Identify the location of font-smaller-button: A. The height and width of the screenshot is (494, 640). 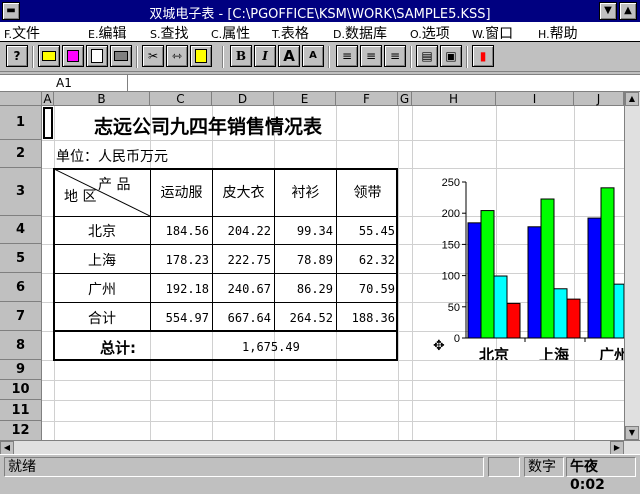
(313, 56).